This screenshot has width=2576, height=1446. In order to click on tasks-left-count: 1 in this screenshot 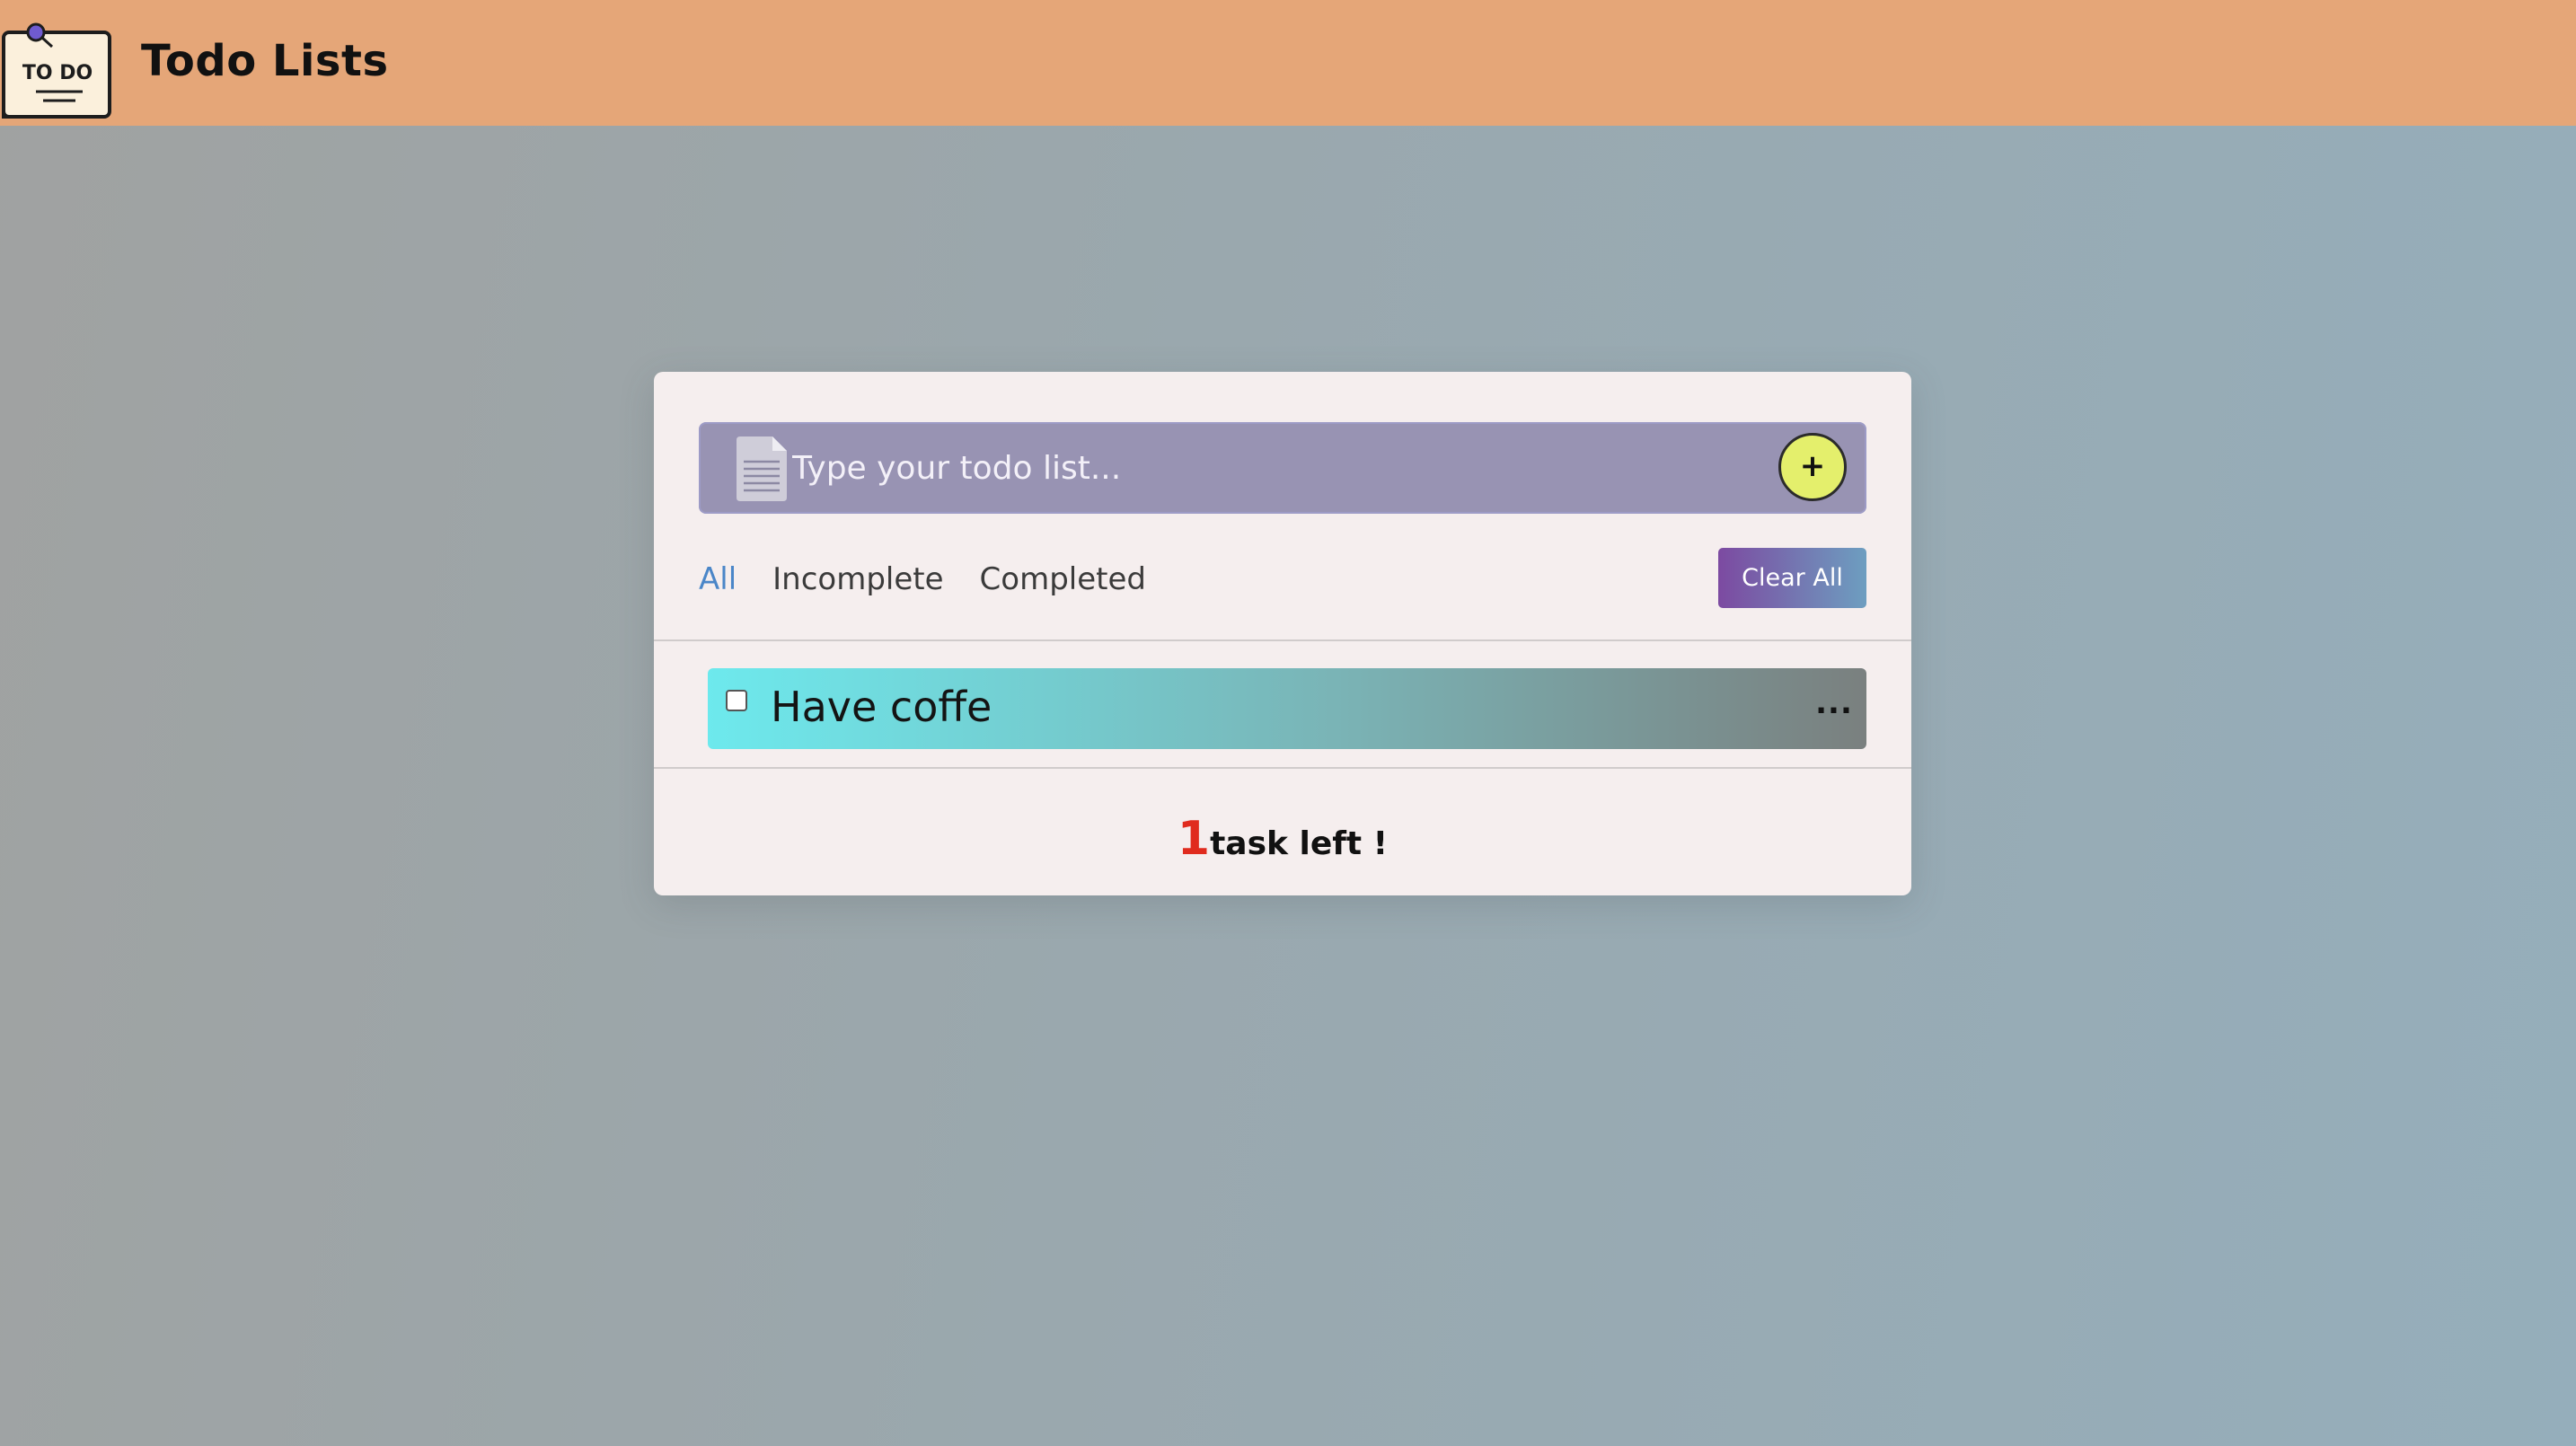, I will do `click(1194, 839)`.